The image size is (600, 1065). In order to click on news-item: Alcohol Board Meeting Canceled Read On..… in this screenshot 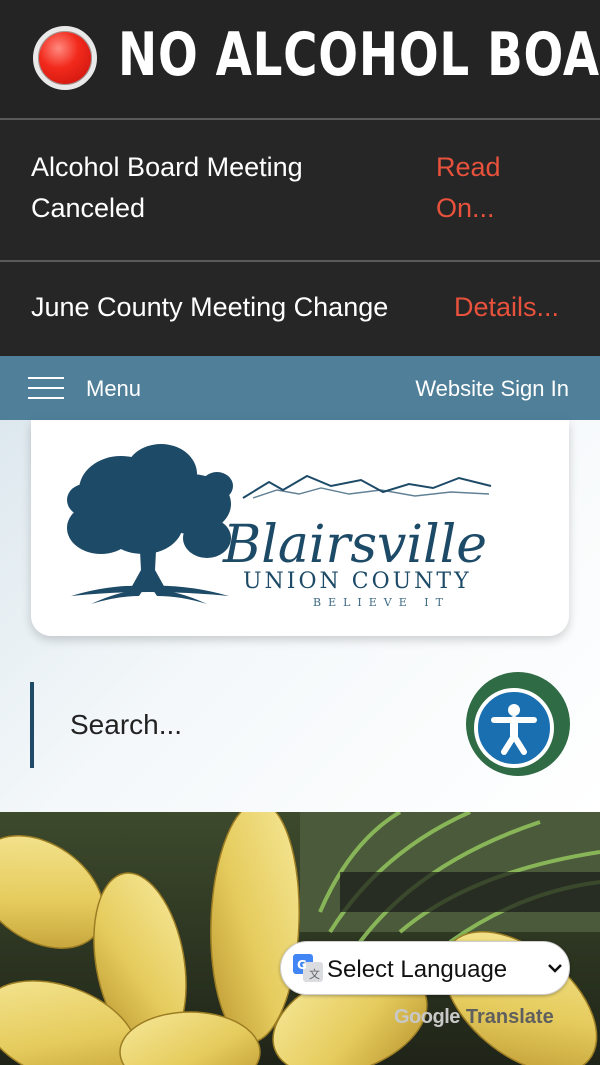, I will do `click(300, 189)`.